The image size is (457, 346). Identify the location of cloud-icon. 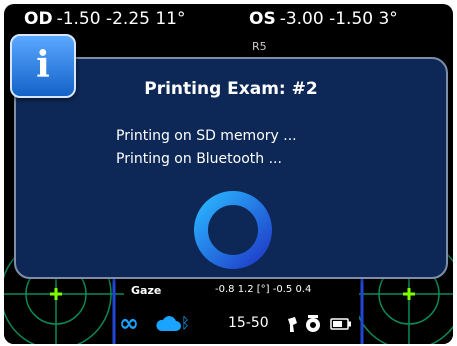
(168, 323).